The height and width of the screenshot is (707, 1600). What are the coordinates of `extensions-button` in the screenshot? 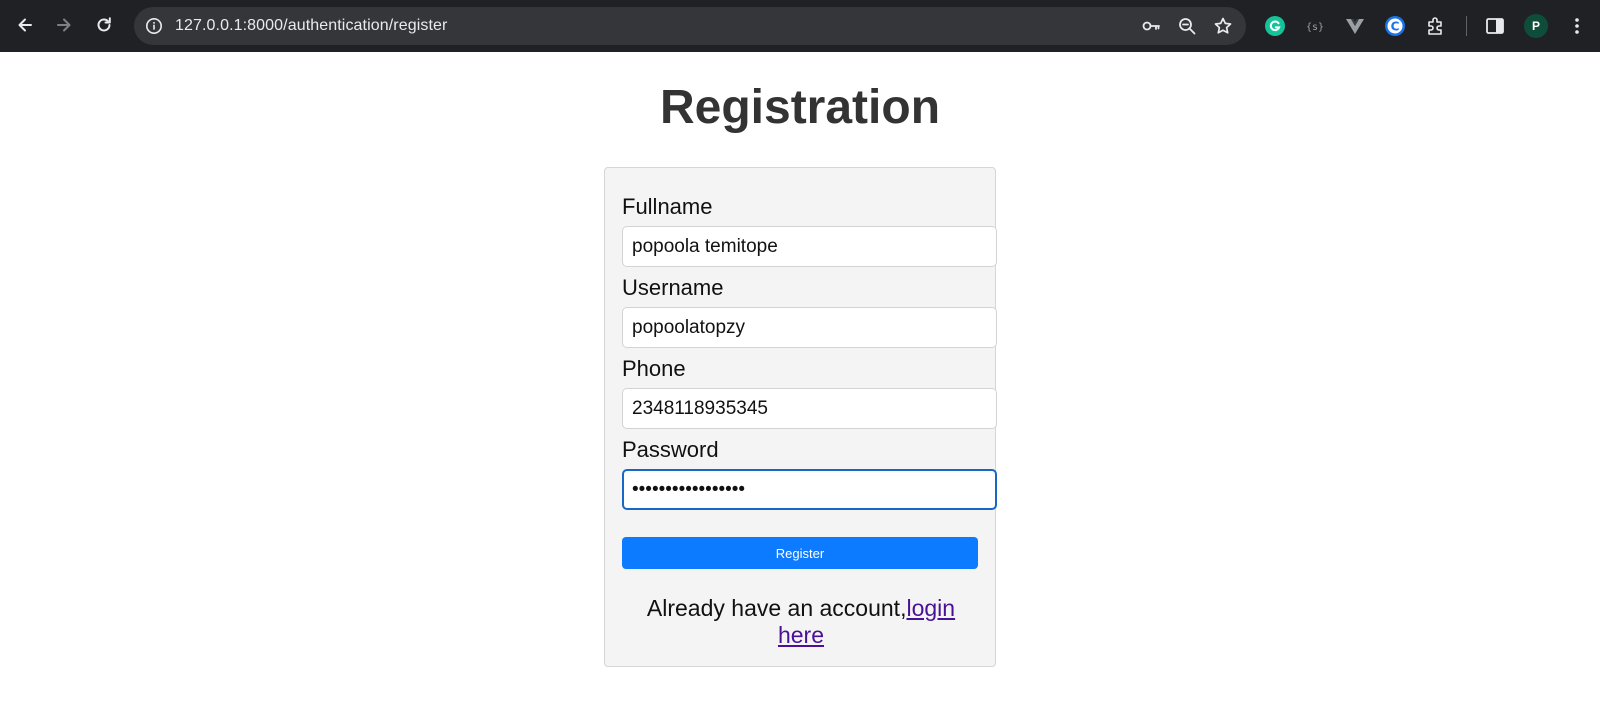 It's located at (1436, 26).